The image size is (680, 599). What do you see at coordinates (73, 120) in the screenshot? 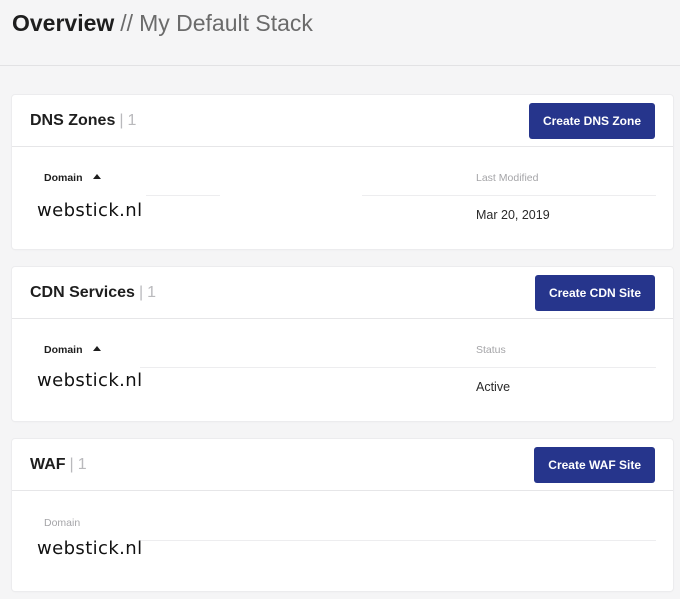
I see `dns-zones-label: DNS Zones` at bounding box center [73, 120].